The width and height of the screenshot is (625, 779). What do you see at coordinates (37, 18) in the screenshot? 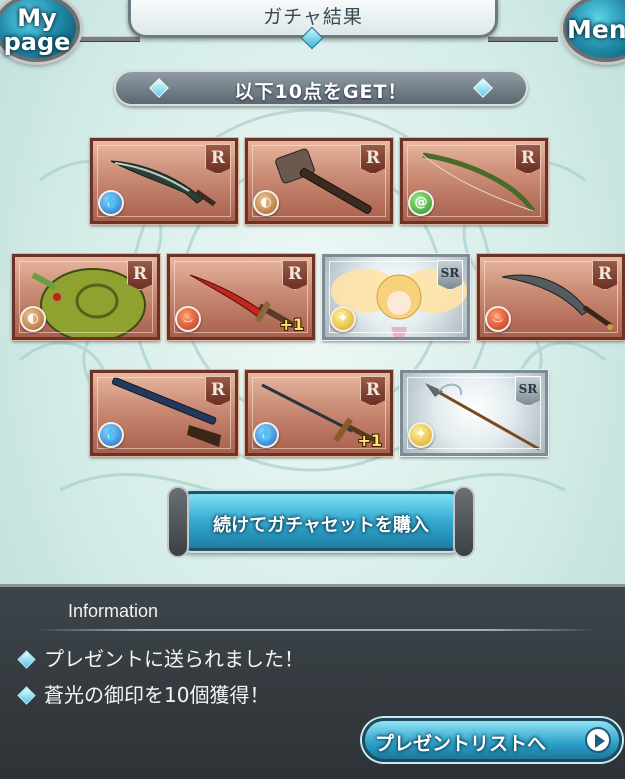
I see `mypage-label-line1: My` at bounding box center [37, 18].